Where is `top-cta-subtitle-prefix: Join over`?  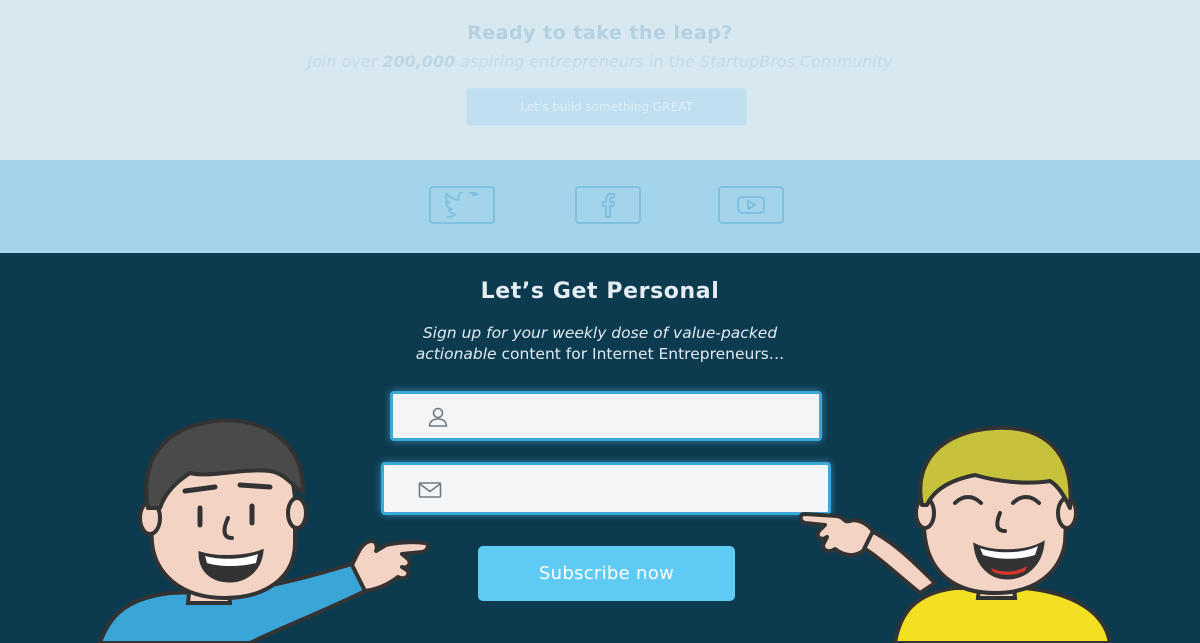 top-cta-subtitle-prefix: Join over is located at coordinates (345, 61).